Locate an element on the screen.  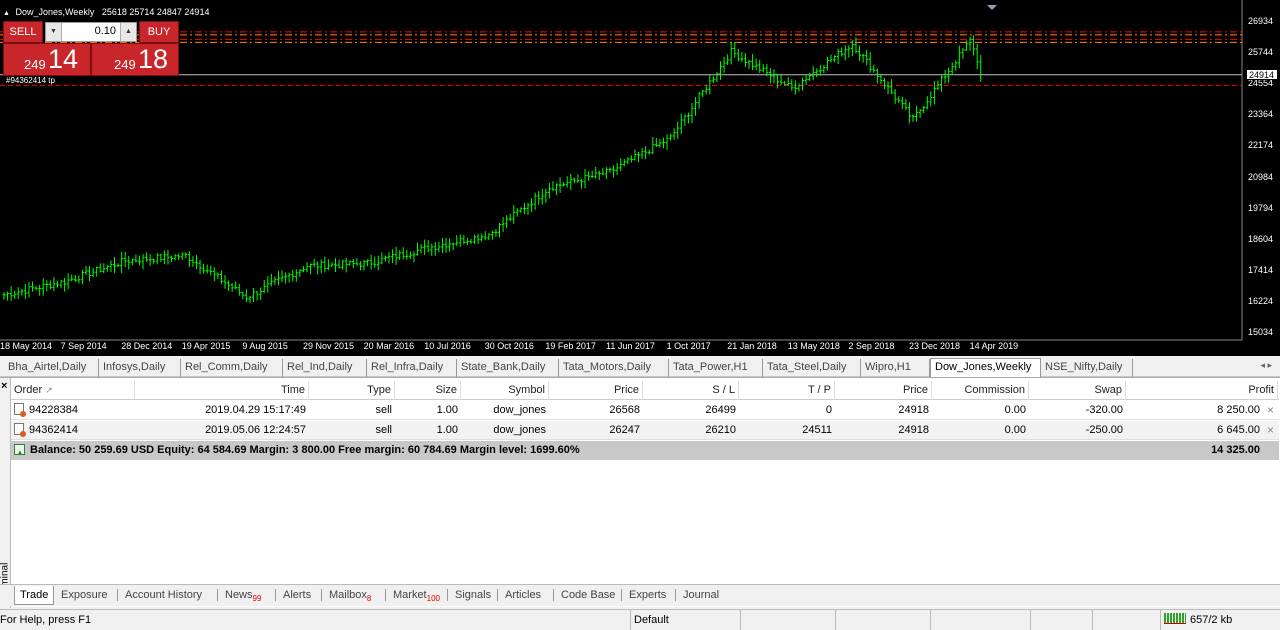
buy-price-button: 249 18 is located at coordinates (135, 59).